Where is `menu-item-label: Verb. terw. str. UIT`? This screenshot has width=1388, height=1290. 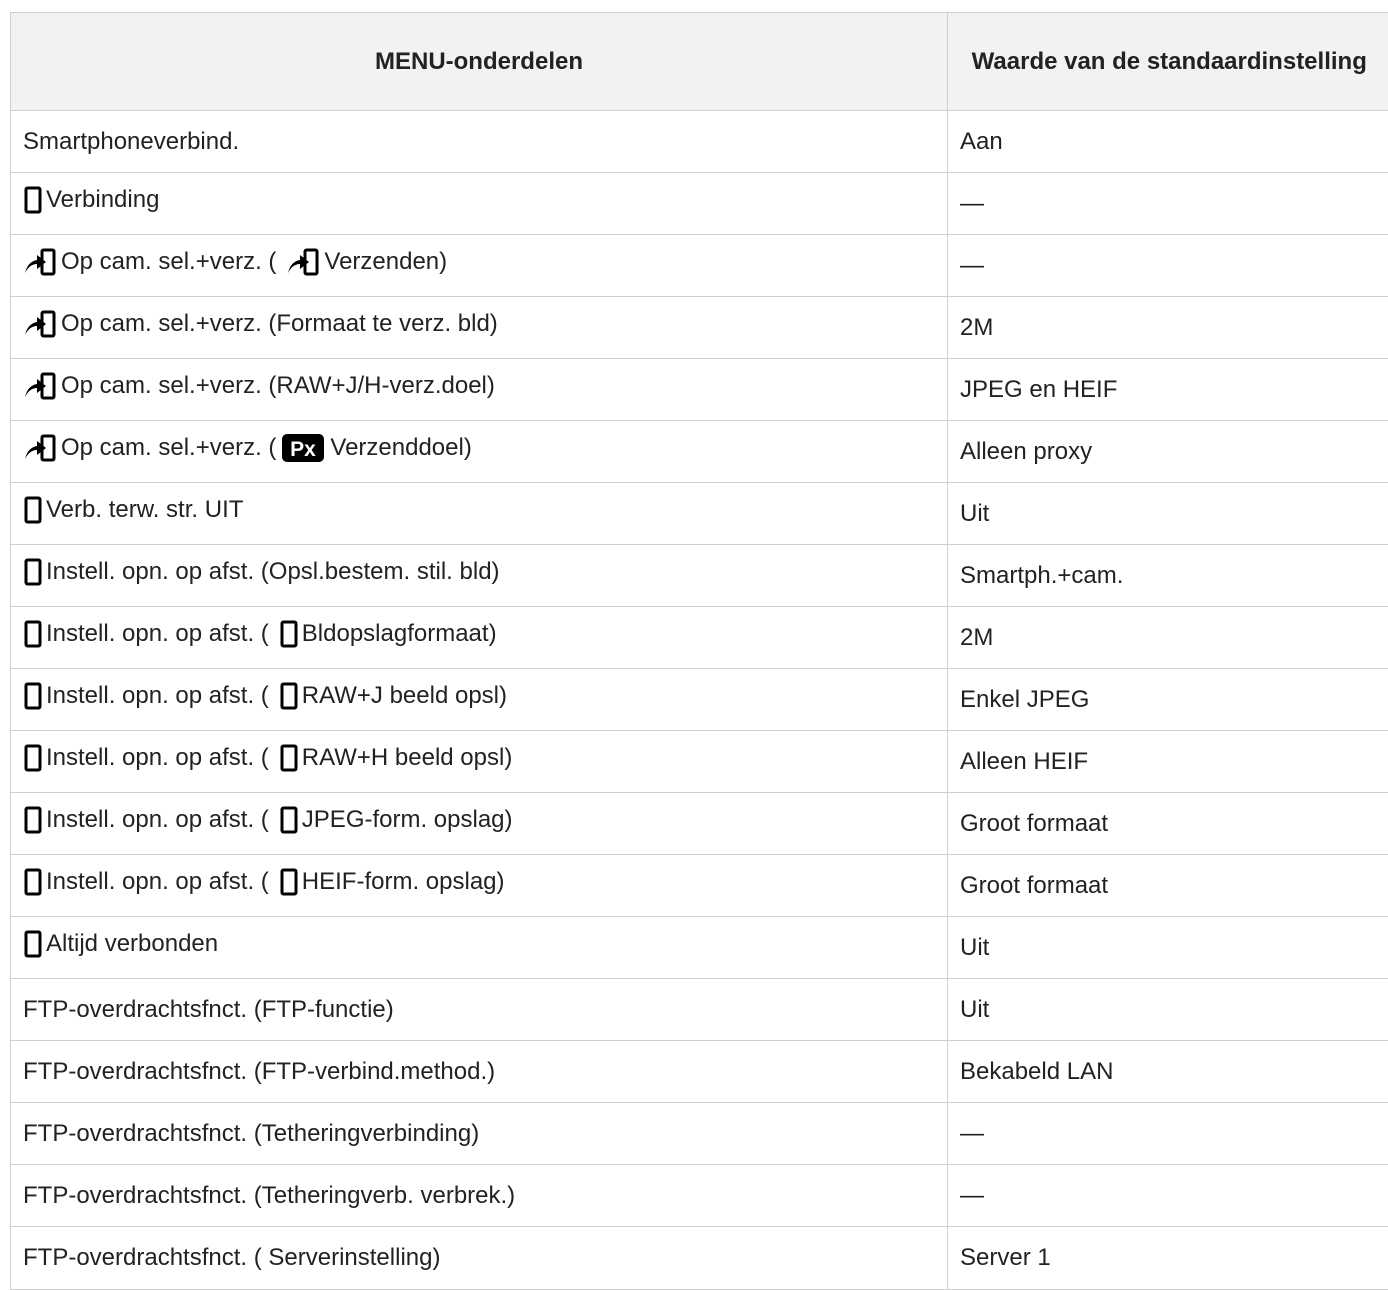 menu-item-label: Verb. terw. str. UIT is located at coordinates (133, 510).